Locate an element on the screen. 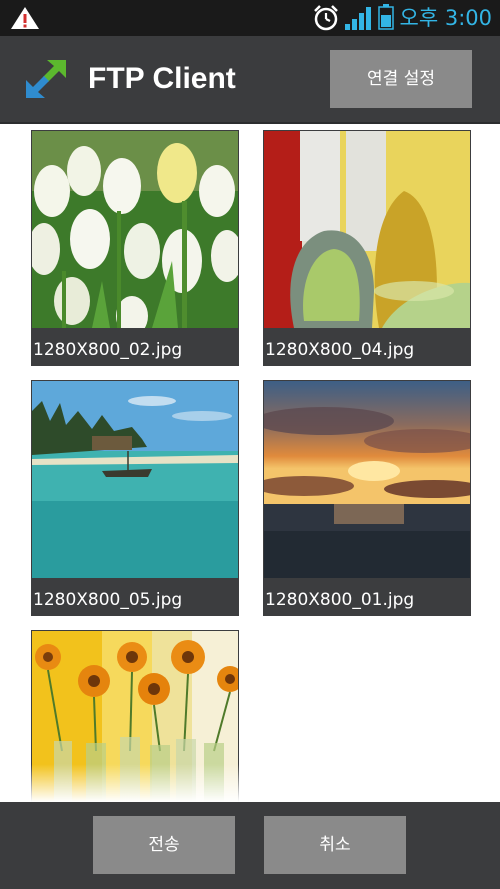  battery-icon is located at coordinates (386, 17).